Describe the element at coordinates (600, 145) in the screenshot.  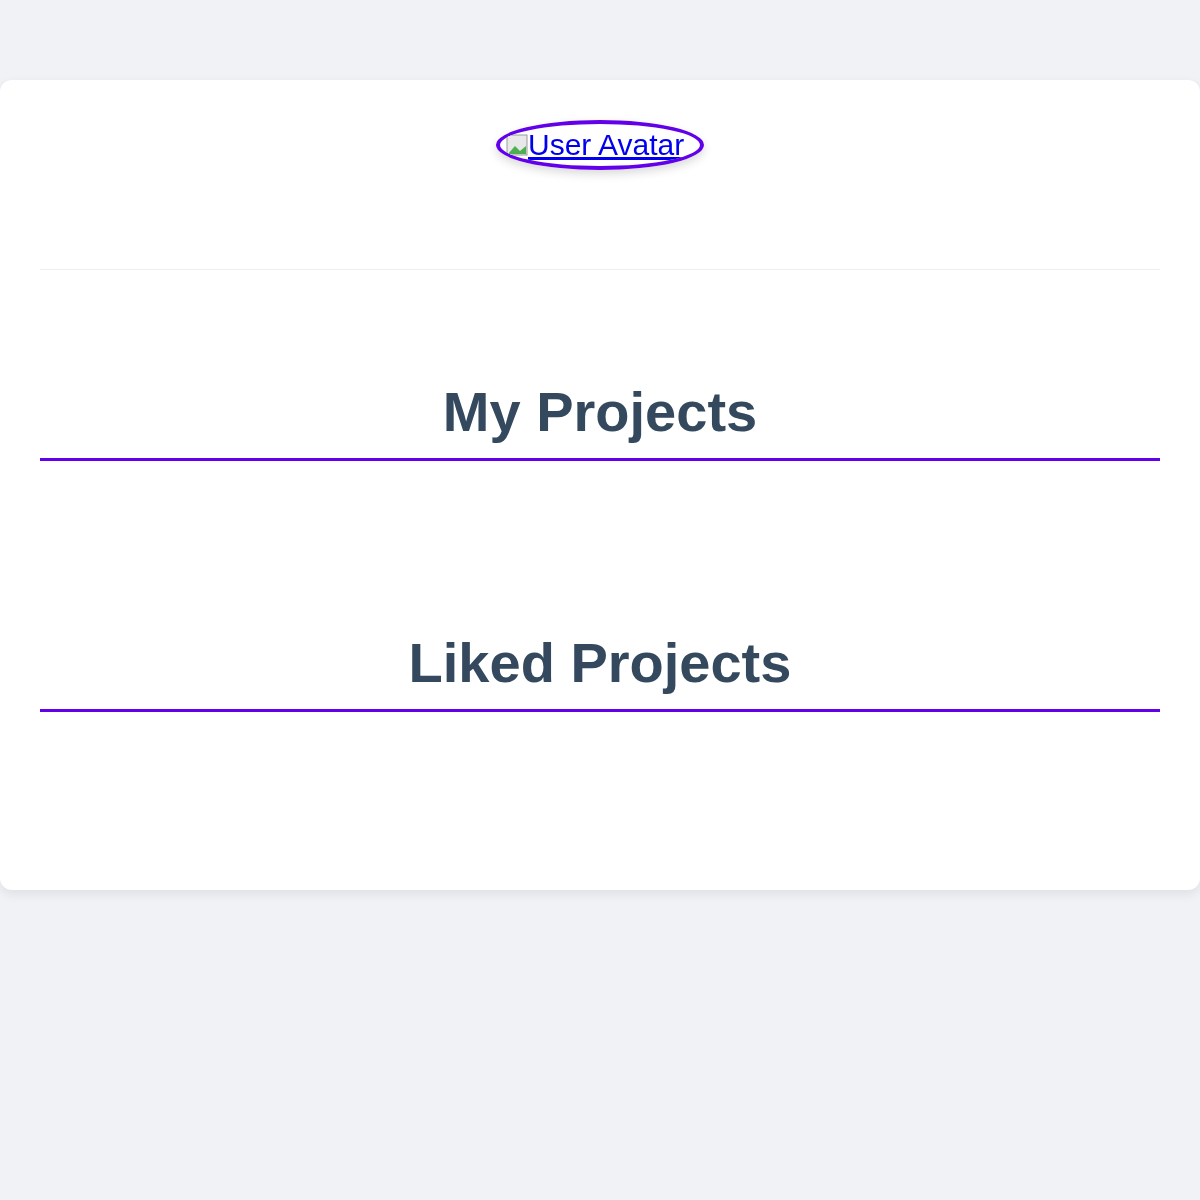
I see `user-avatar: User Avatar` at that location.